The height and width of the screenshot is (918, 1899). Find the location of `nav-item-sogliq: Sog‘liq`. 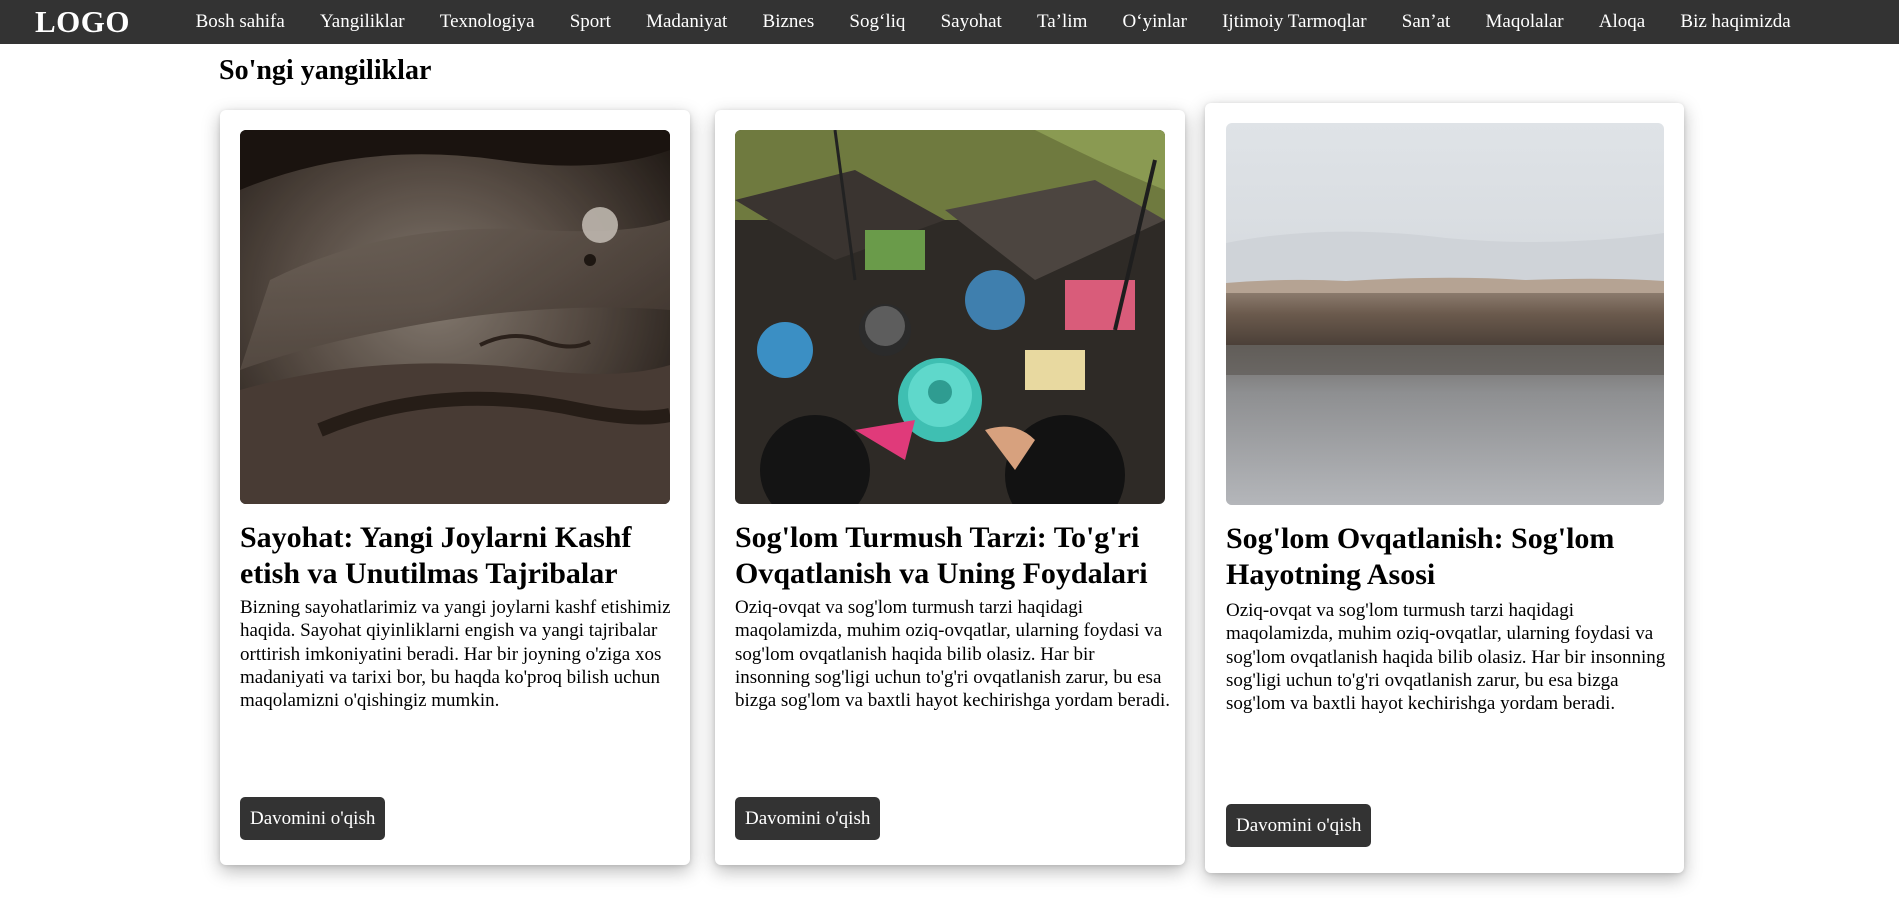

nav-item-sogliq: Sog‘liq is located at coordinates (877, 22).